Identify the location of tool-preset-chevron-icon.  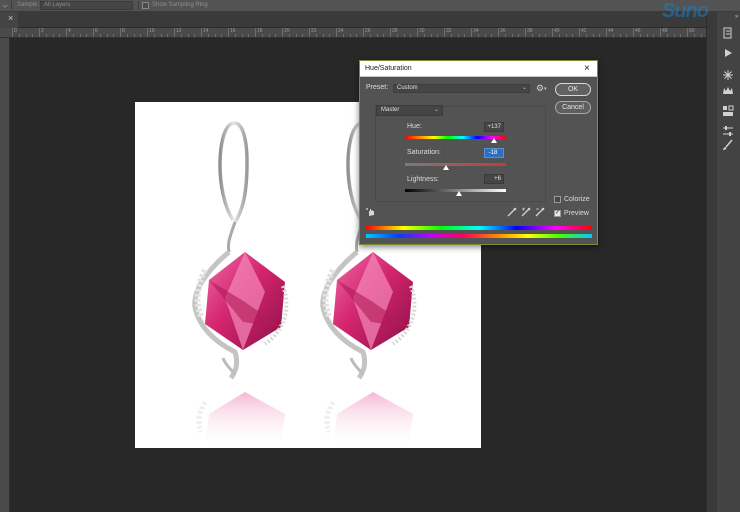
(5, 5).